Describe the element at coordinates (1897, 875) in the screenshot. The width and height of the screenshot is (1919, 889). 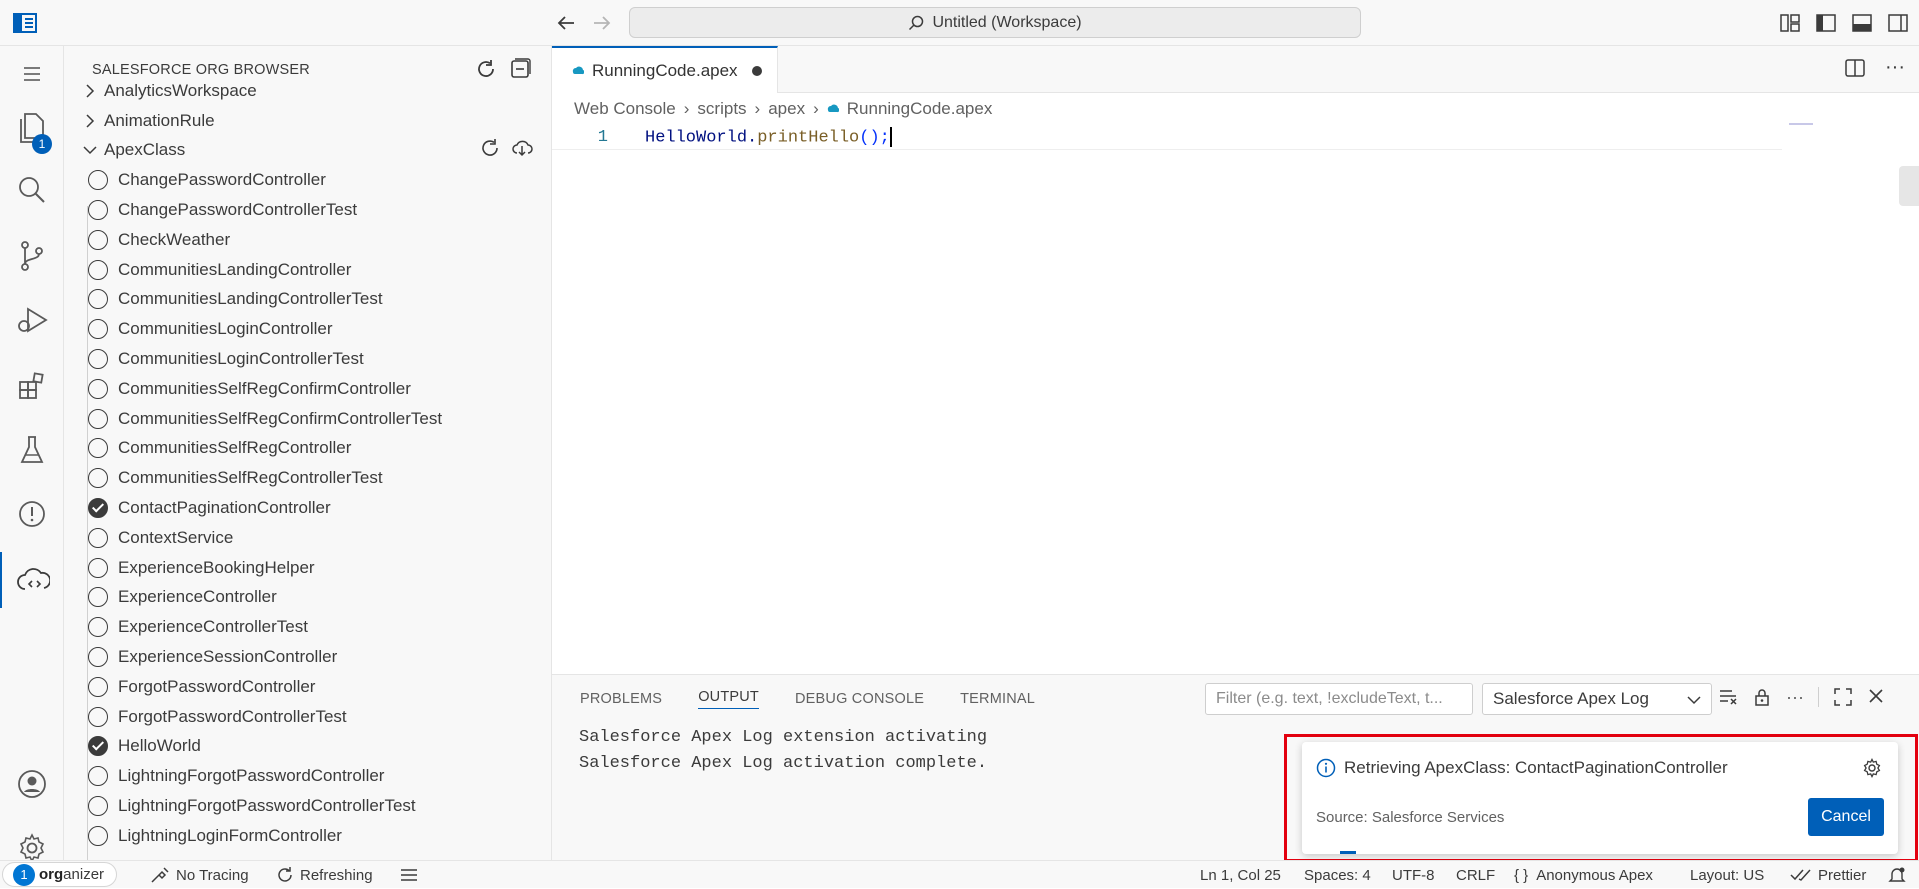
I see `notifications-bell-icon` at that location.